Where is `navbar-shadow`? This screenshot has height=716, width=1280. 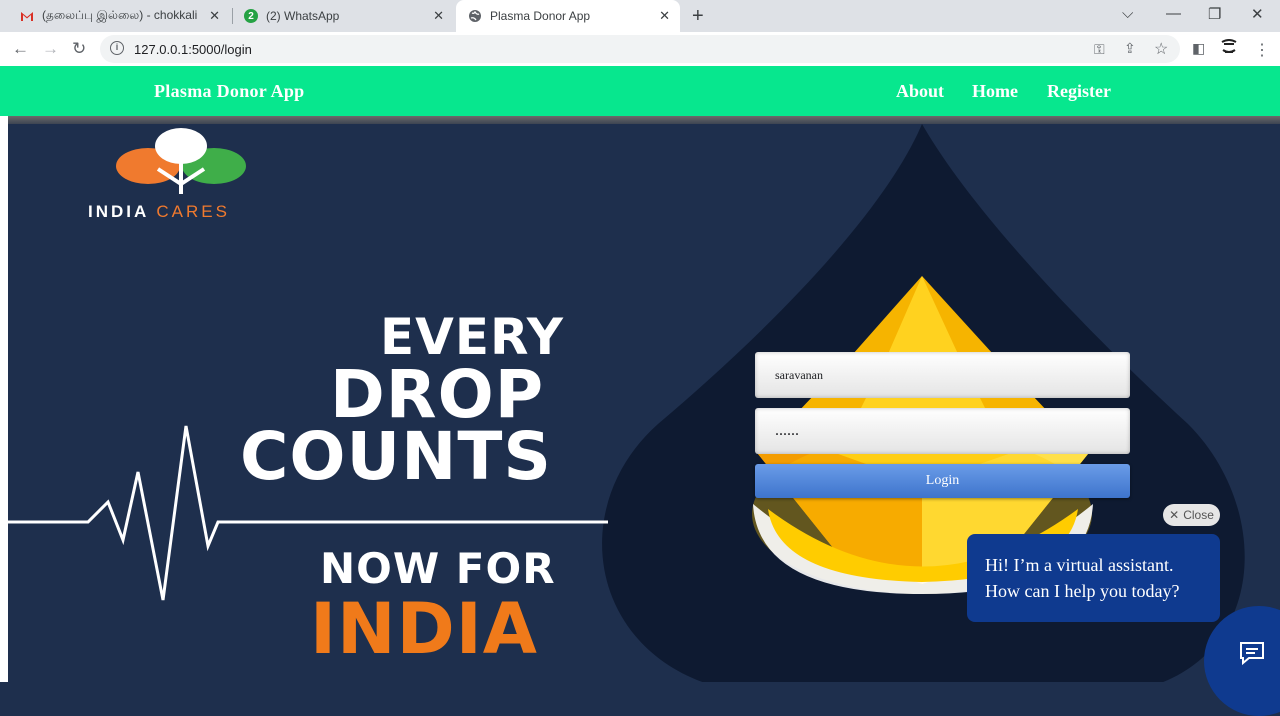 navbar-shadow is located at coordinates (640, 120).